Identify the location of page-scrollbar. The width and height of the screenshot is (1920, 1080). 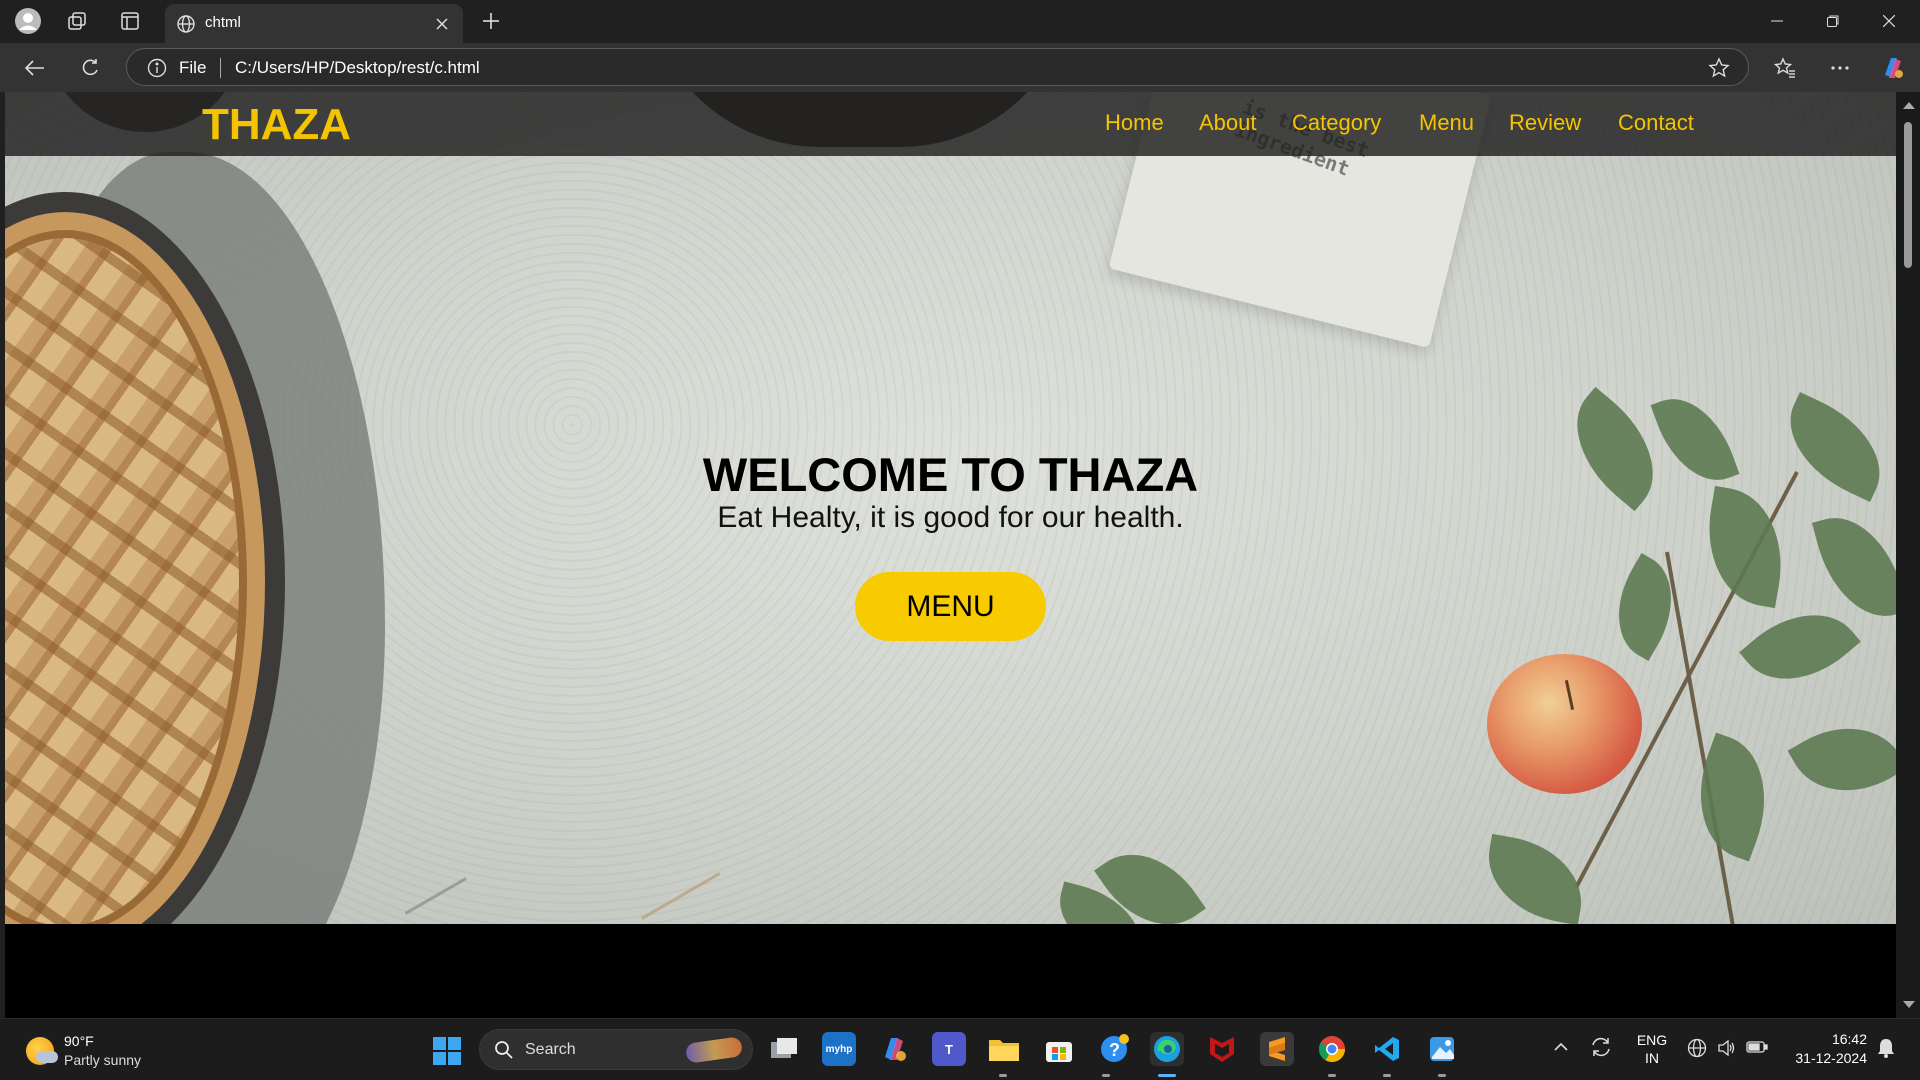
(1908, 555).